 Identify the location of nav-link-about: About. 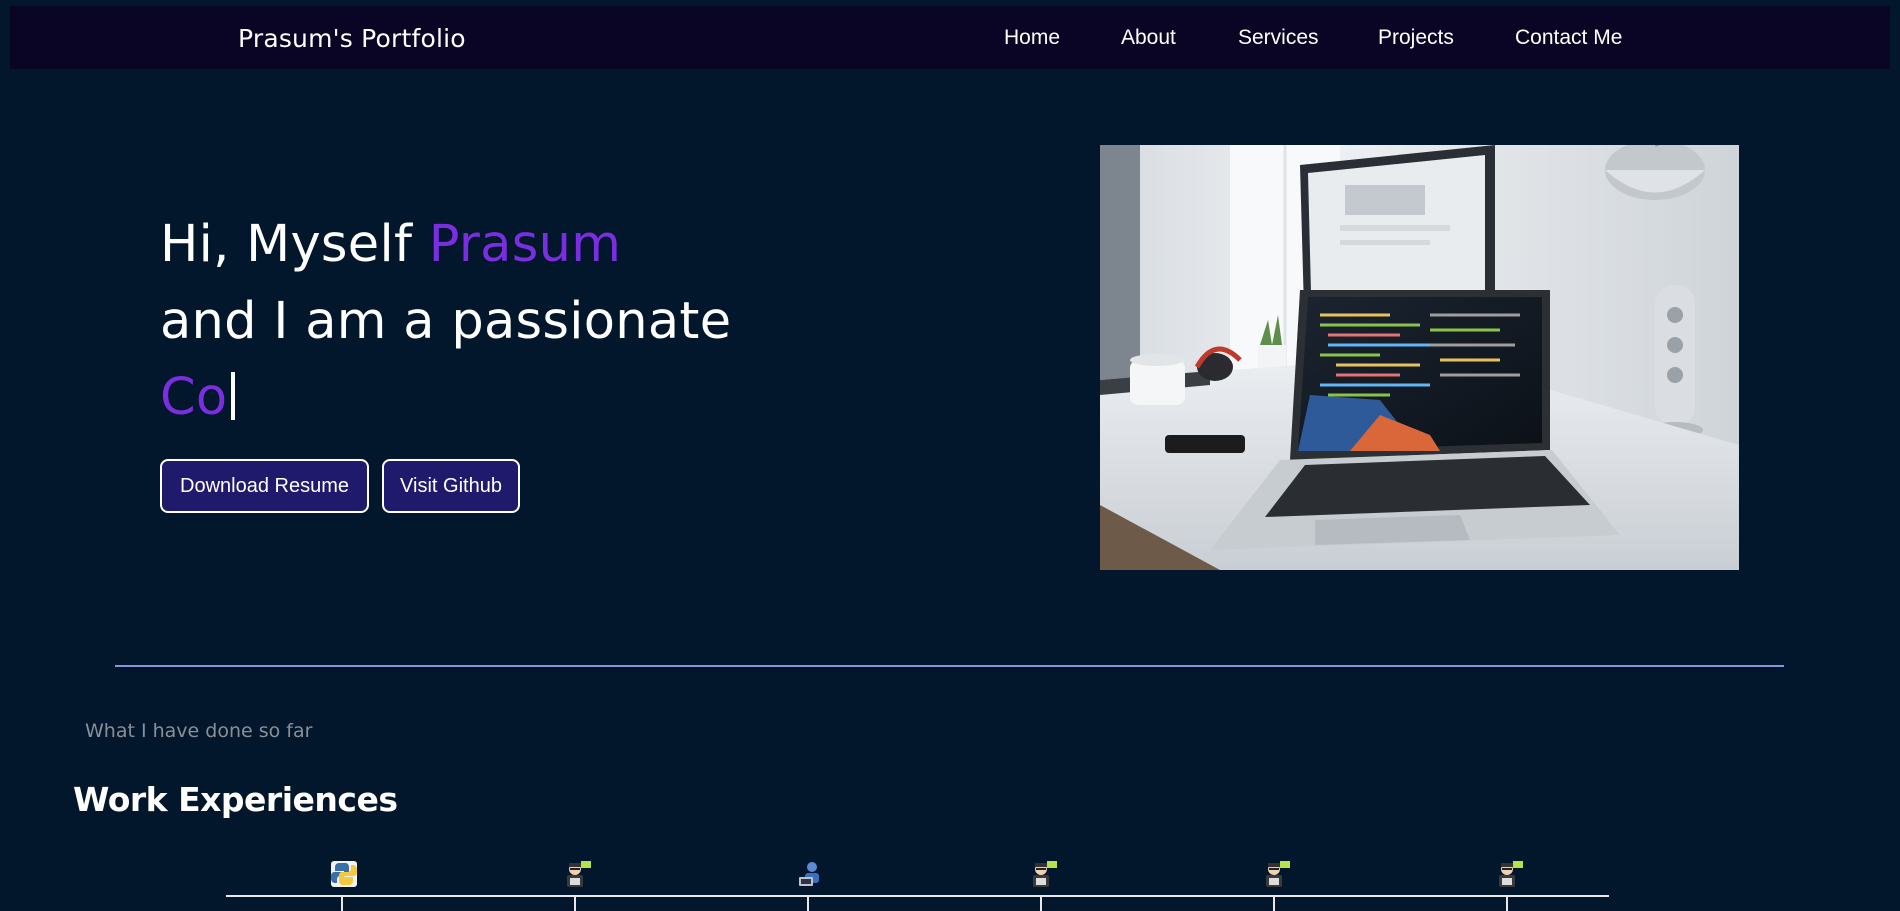
(1148, 38).